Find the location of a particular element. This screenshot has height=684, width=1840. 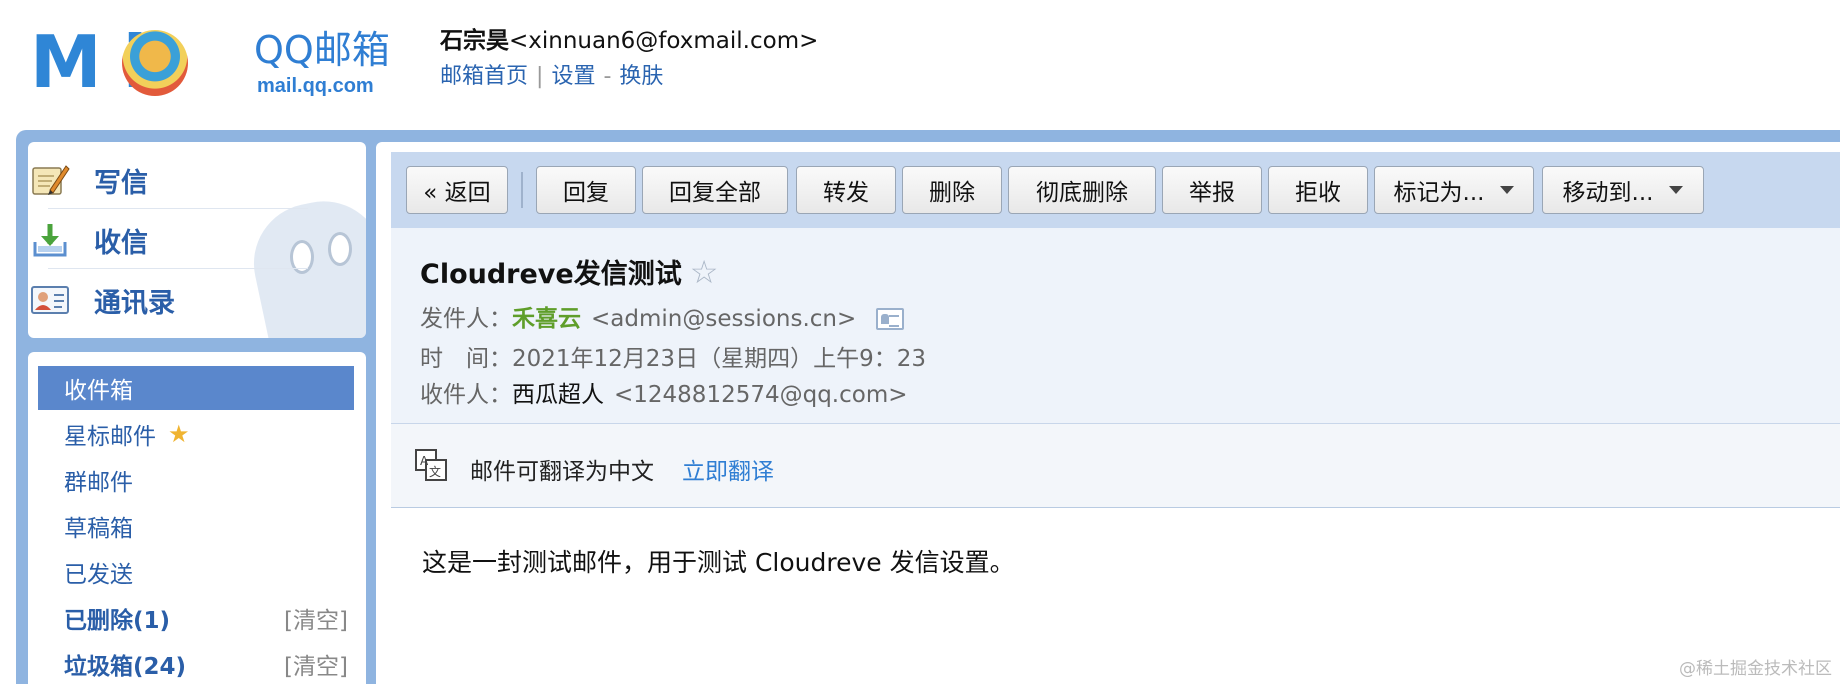

contact-card-icon is located at coordinates (890, 319).